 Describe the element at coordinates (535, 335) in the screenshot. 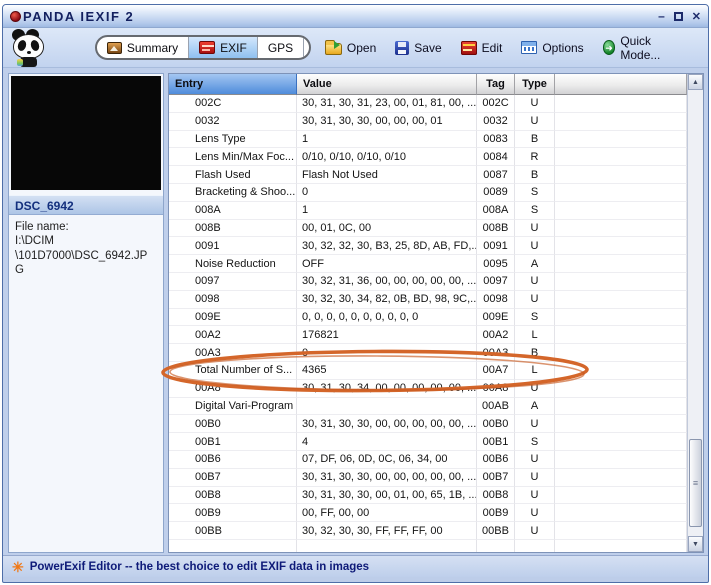

I see `cell-type: L` at that location.